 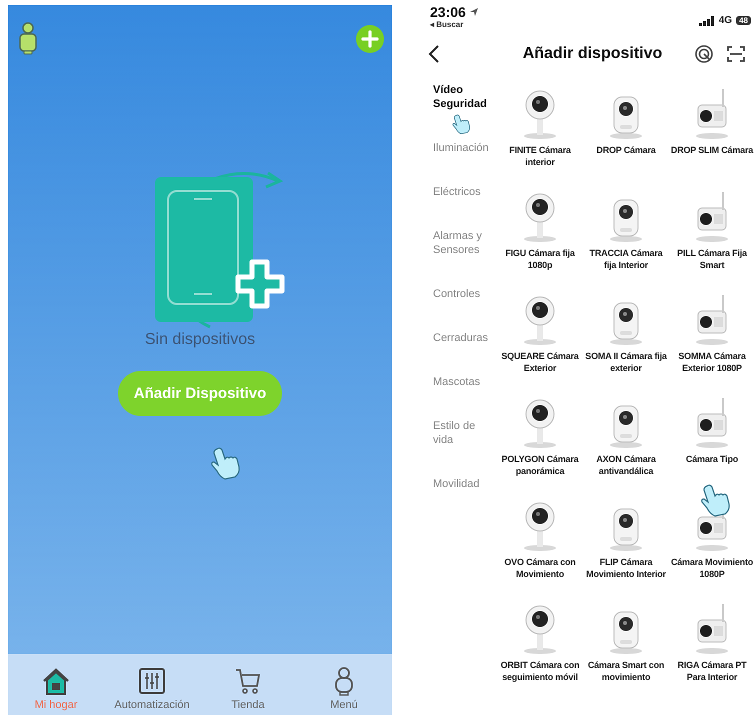 What do you see at coordinates (540, 568) in the screenshot?
I see `product-name: OVO Cámara con Movimiento` at bounding box center [540, 568].